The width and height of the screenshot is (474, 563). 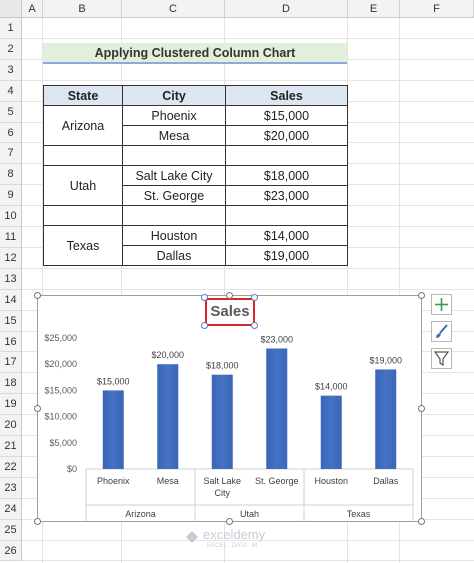 What do you see at coordinates (386, 419) in the screenshot?
I see `bar-dallas` at bounding box center [386, 419].